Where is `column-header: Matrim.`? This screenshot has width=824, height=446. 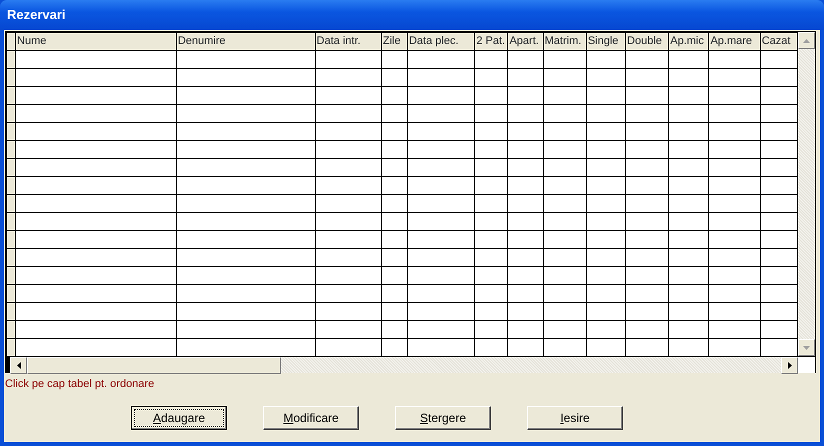
column-header: Matrim. is located at coordinates (564, 41).